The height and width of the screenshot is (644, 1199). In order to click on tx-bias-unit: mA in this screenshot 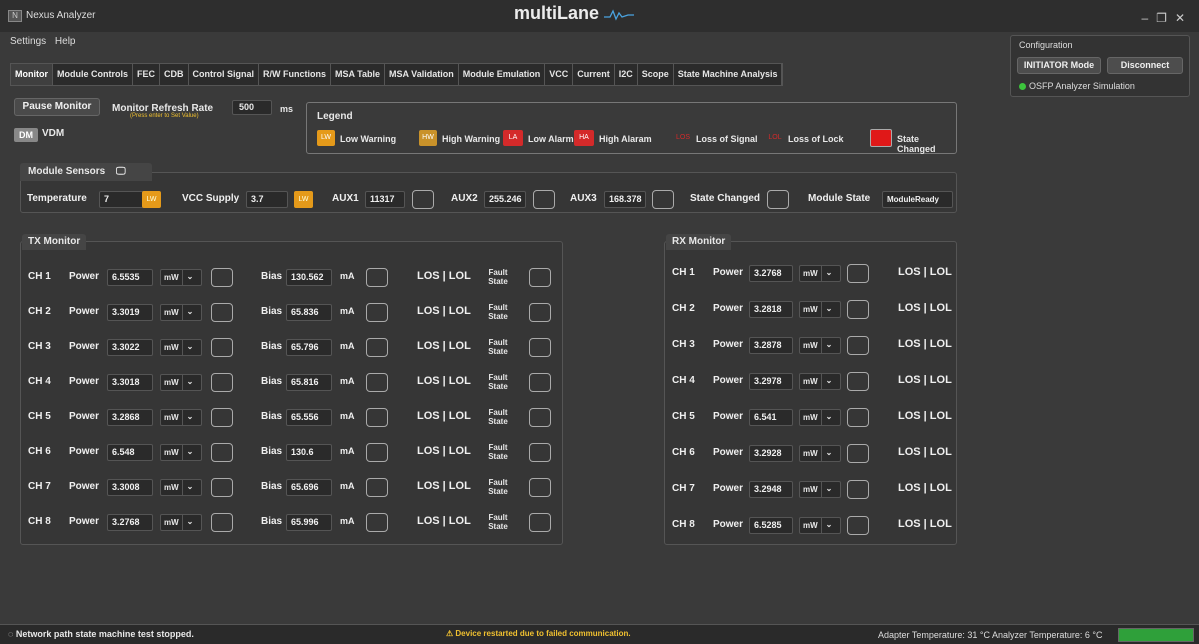, I will do `click(347, 276)`.